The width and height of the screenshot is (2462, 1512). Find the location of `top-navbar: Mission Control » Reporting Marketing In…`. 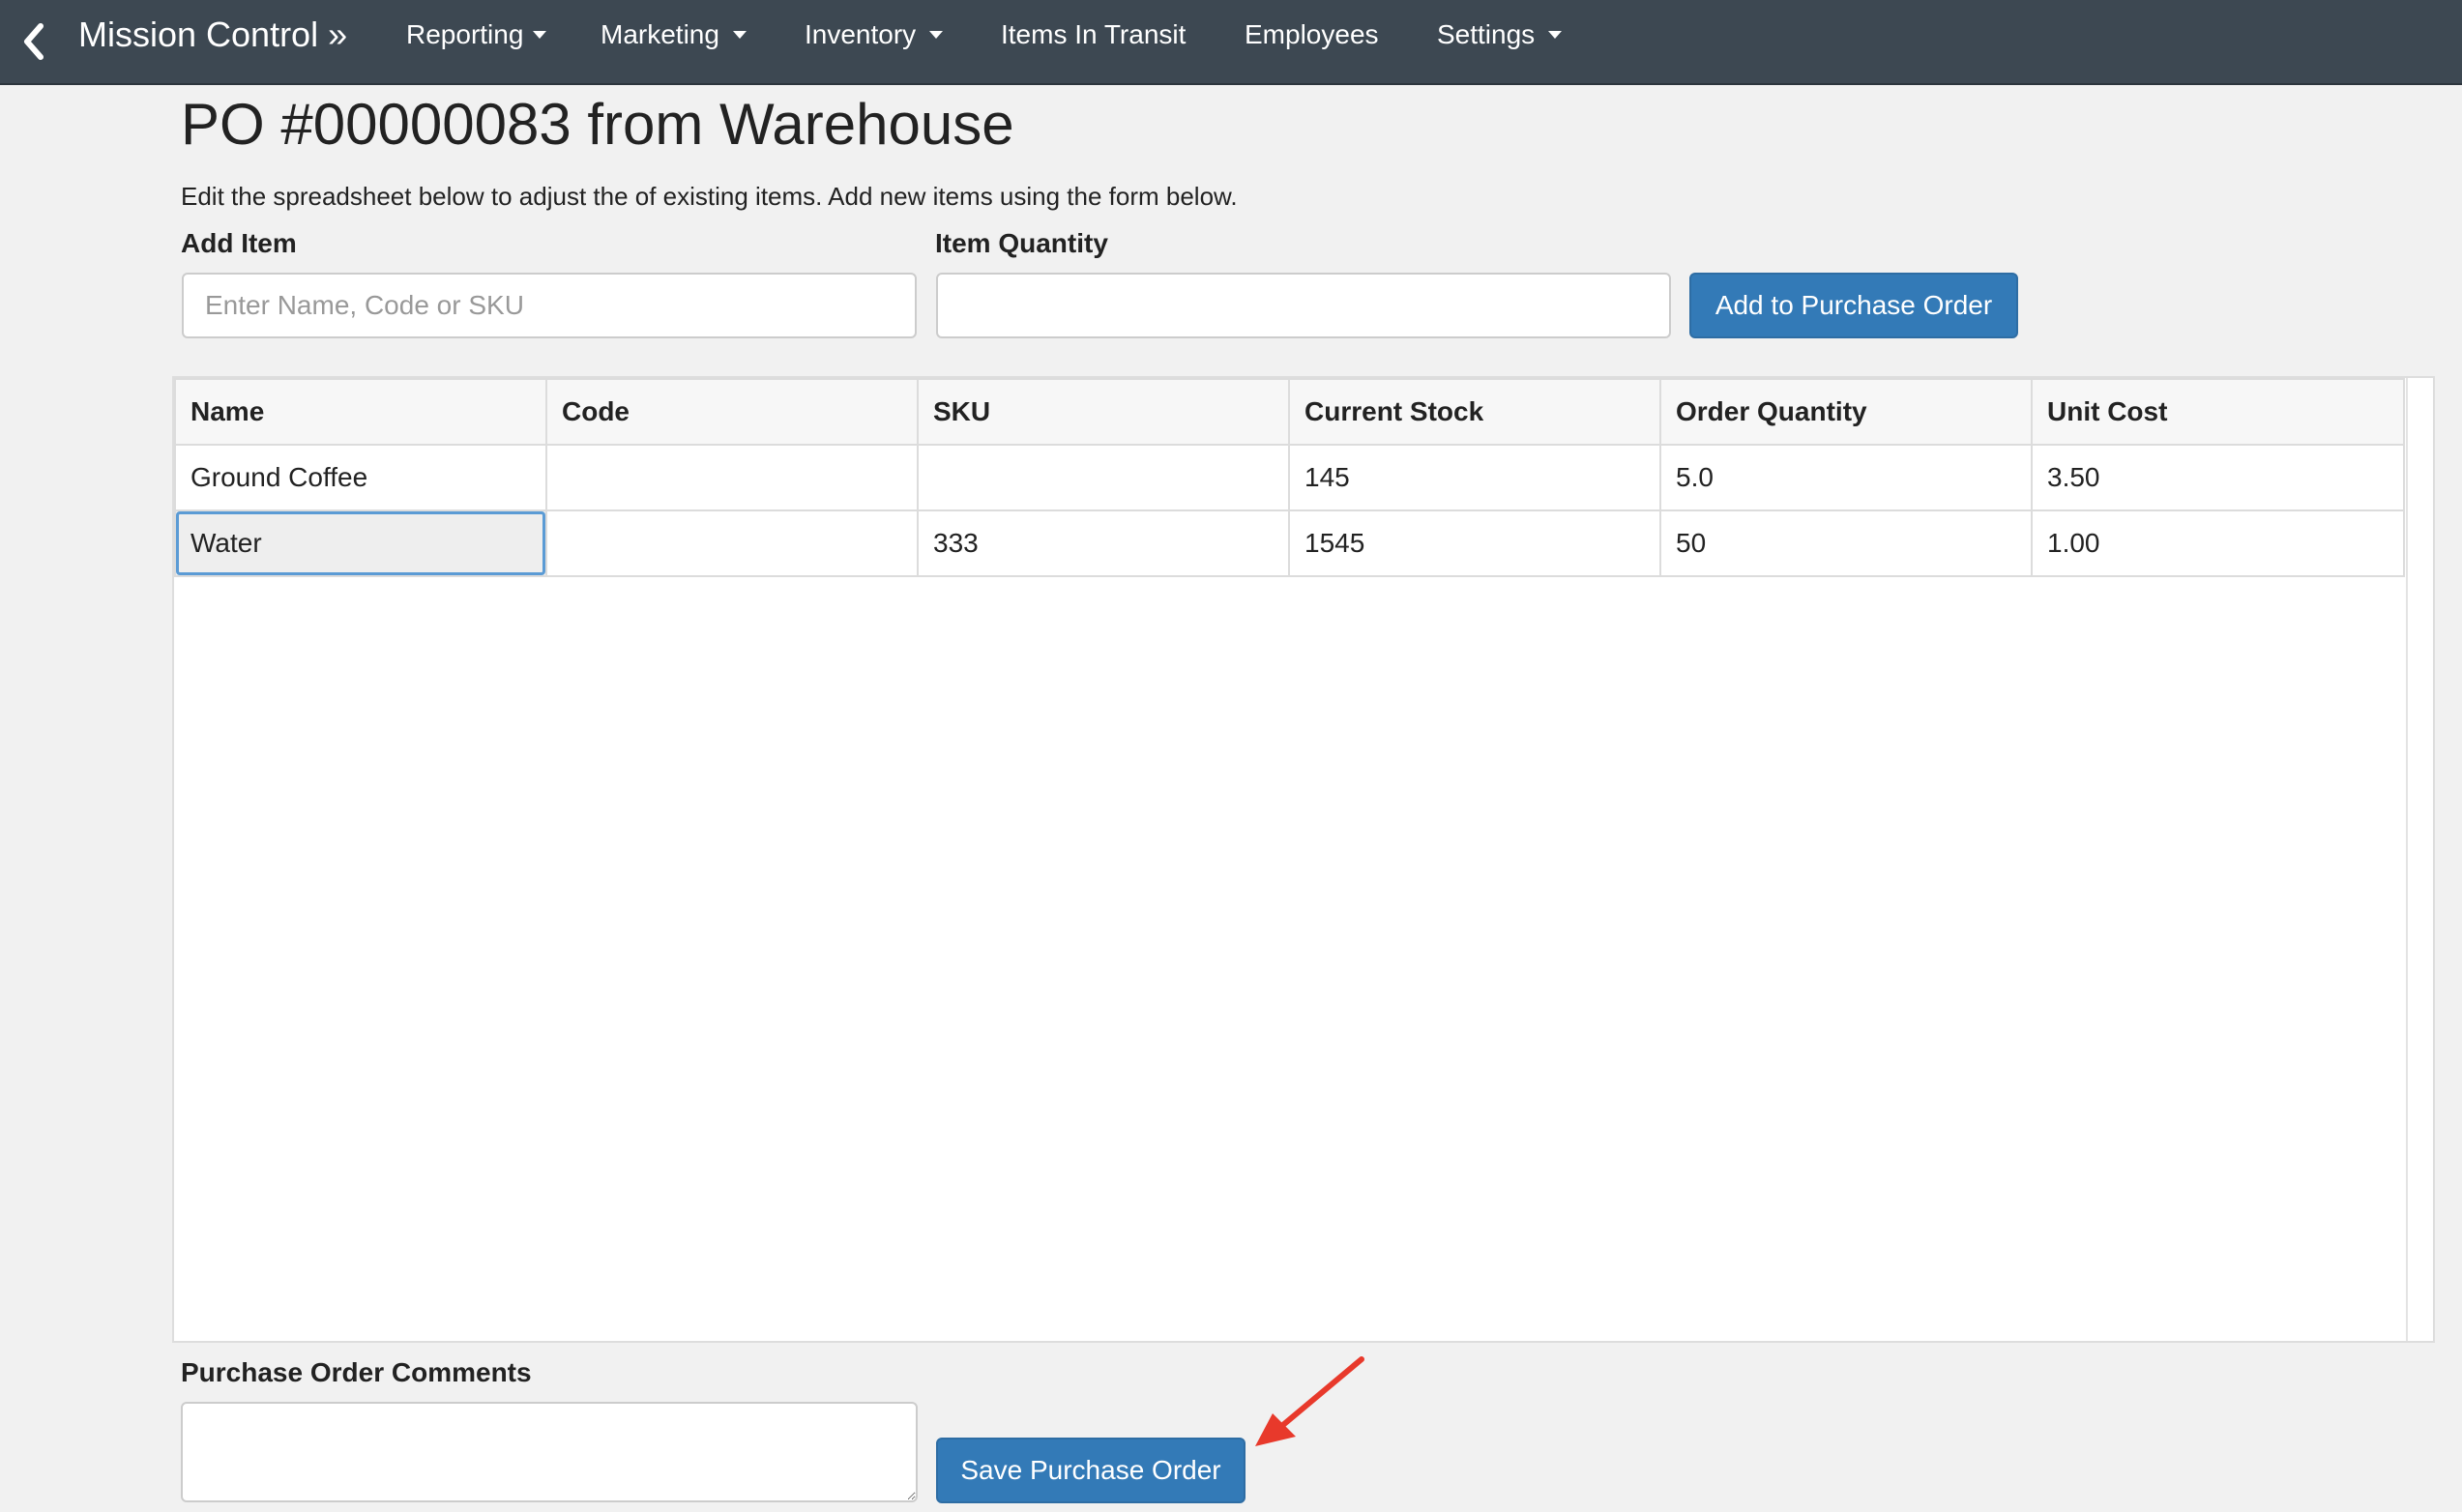

top-navbar: Mission Control » Reporting Marketing In… is located at coordinates (1231, 42).